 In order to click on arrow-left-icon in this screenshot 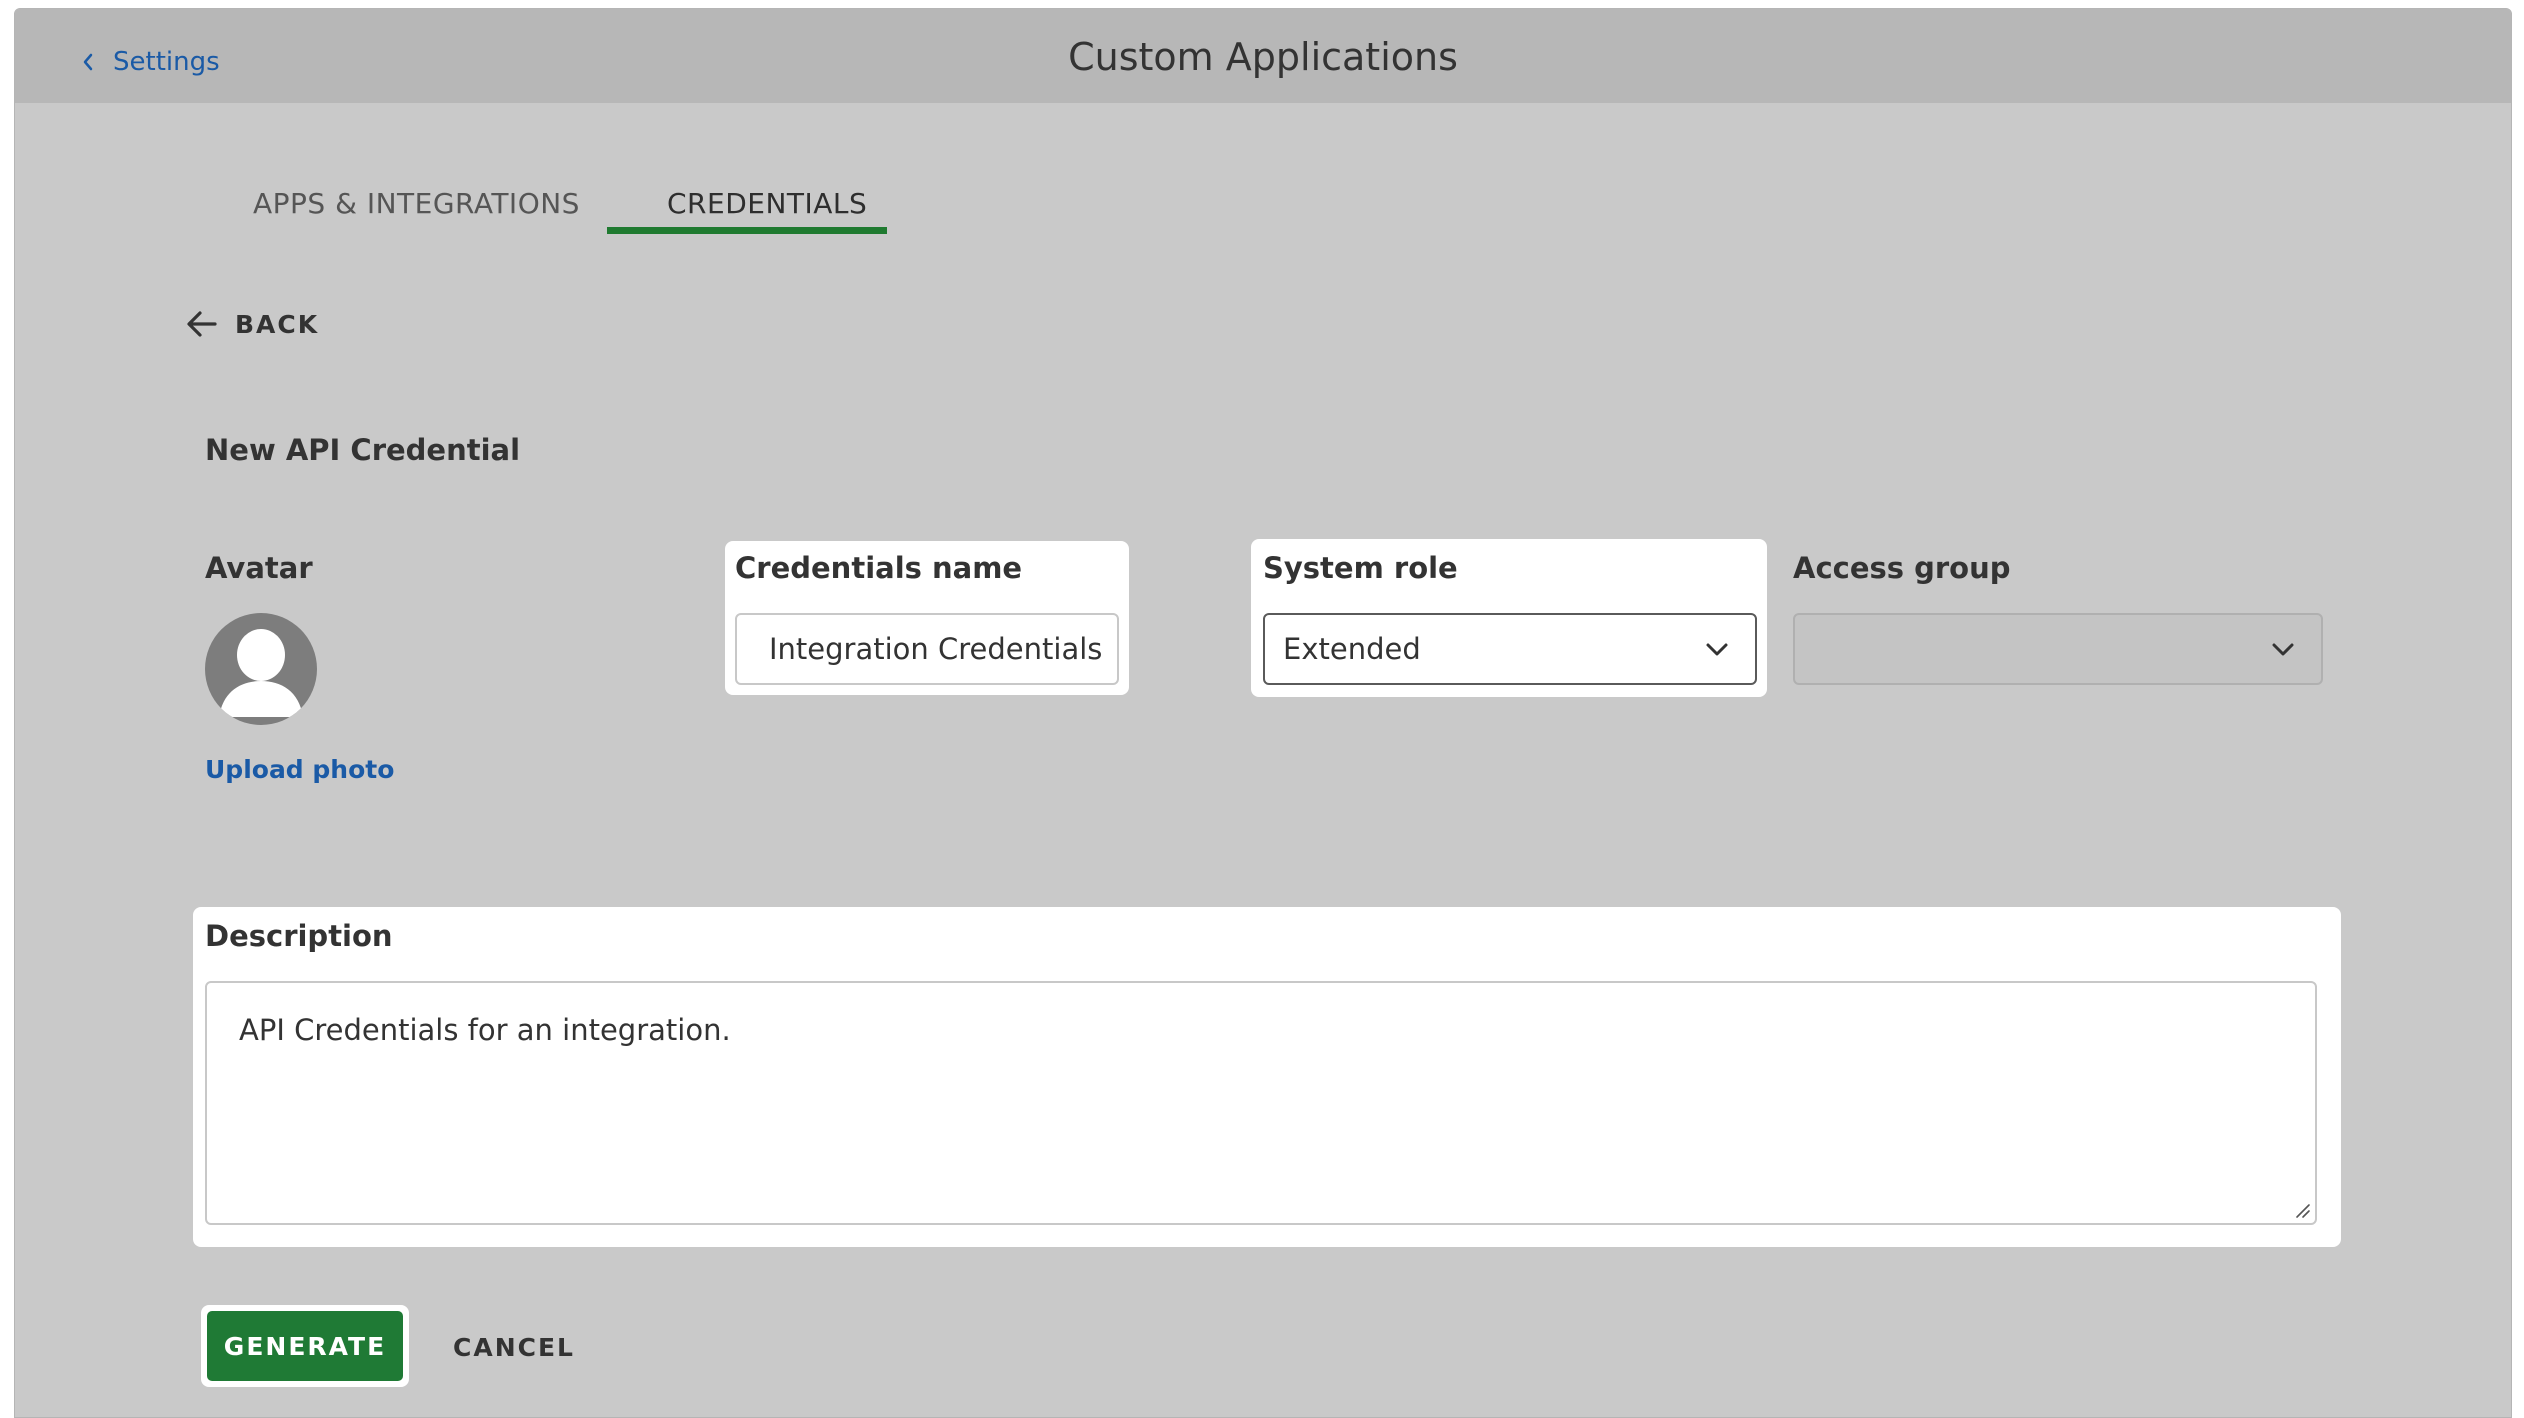, I will do `click(202, 324)`.